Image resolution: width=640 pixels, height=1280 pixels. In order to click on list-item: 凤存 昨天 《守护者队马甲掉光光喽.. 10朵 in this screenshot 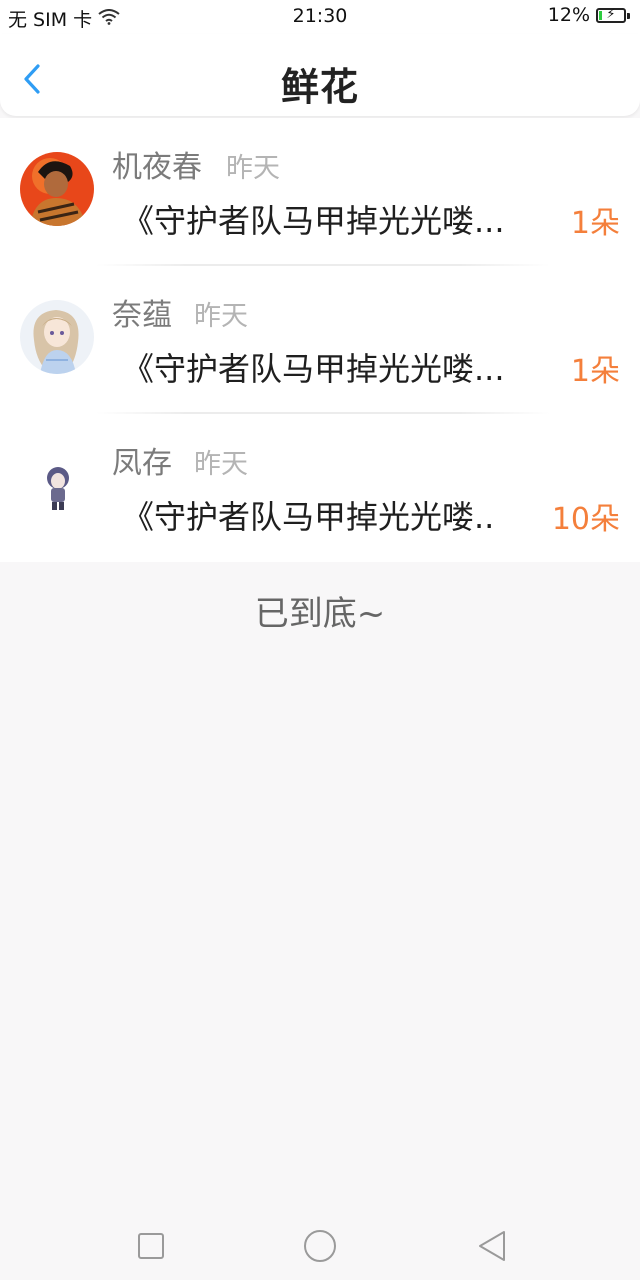, I will do `click(320, 488)`.